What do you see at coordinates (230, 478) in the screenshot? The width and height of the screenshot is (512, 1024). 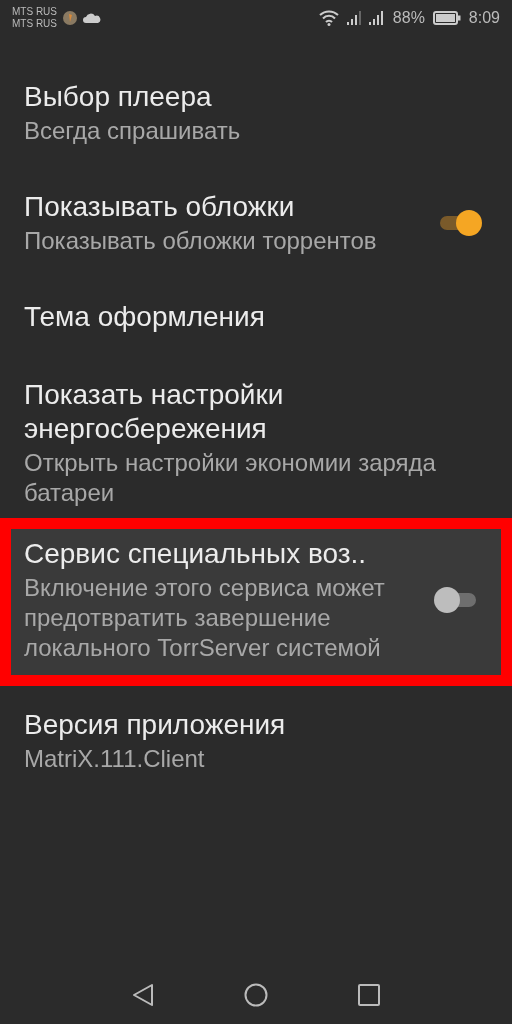 I see `setting-summary: Открыть настройки экономии заряда батареи` at bounding box center [230, 478].